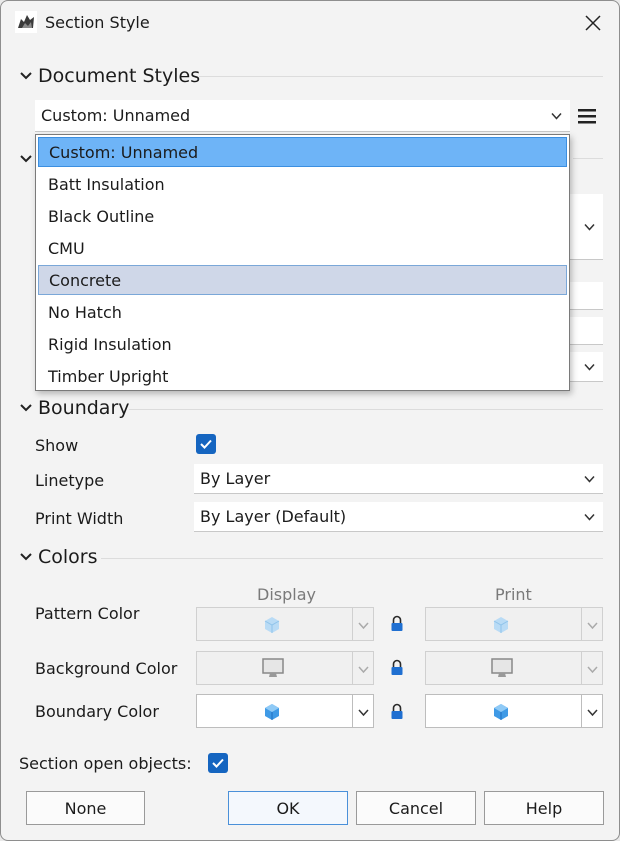  What do you see at coordinates (57, 445) in the screenshot?
I see `show-label: Show` at bounding box center [57, 445].